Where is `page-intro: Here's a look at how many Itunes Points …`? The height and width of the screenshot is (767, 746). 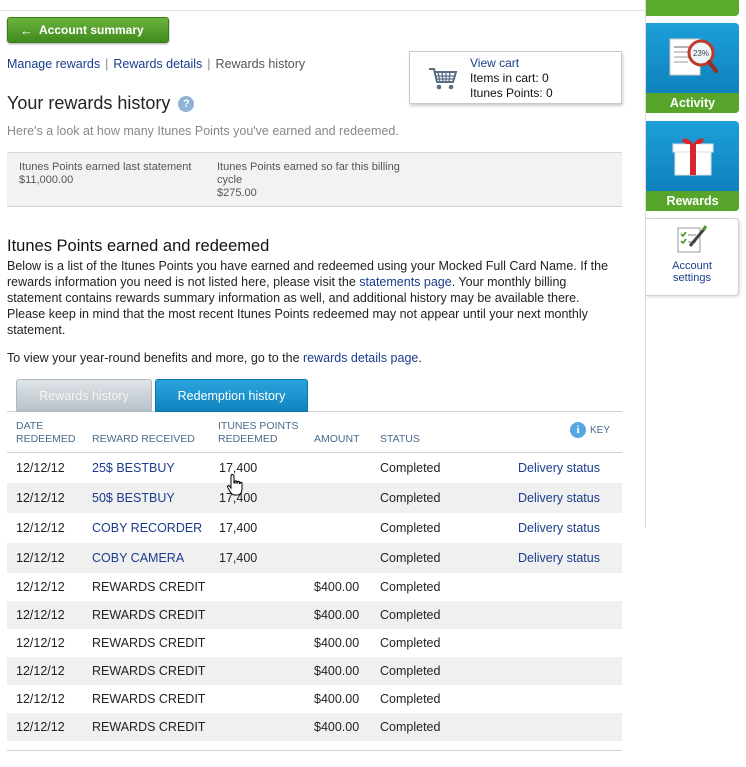
page-intro: Here's a look at how many Itunes Points … is located at coordinates (203, 131).